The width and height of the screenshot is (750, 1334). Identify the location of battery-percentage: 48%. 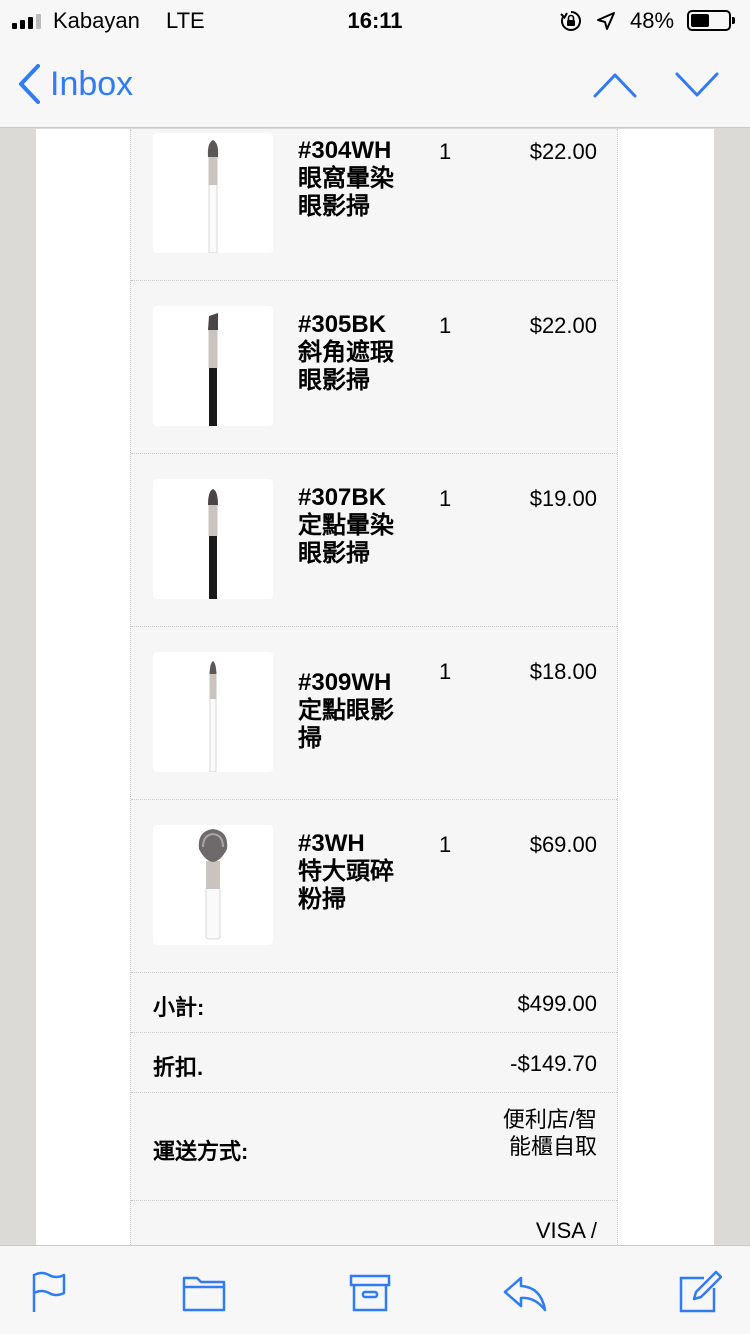
(652, 20).